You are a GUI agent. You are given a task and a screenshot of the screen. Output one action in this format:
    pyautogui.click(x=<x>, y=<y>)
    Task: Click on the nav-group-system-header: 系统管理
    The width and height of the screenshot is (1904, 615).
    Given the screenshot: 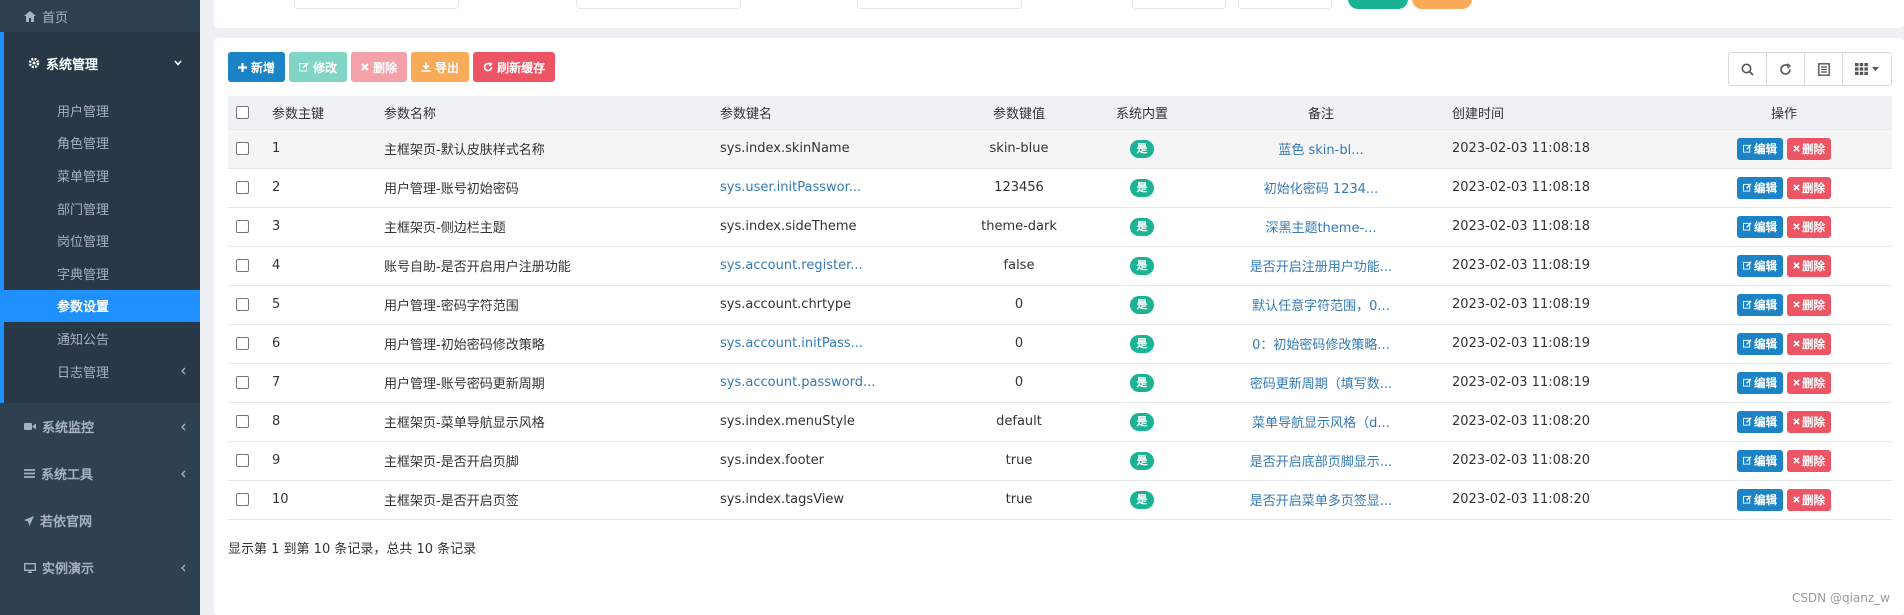 What is the action you would take?
    pyautogui.click(x=102, y=63)
    